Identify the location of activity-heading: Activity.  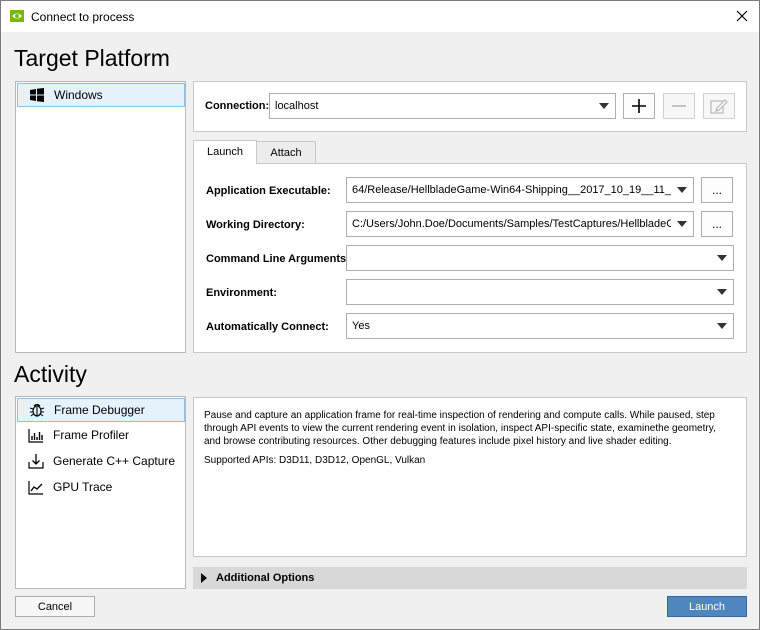
(50, 374).